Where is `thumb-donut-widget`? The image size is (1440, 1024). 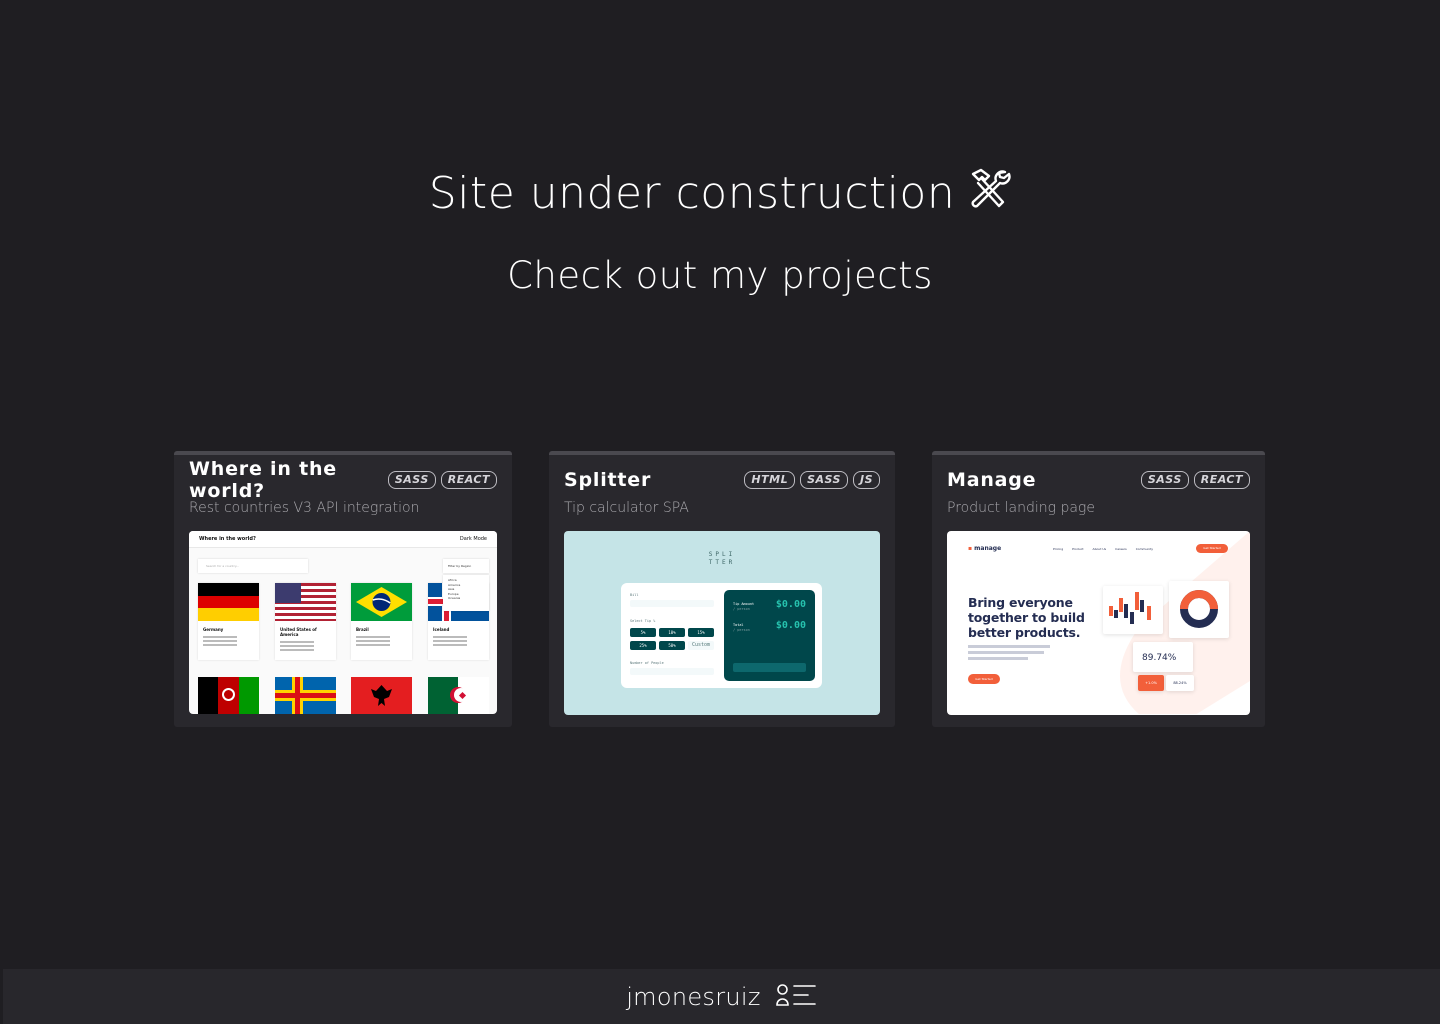
thumb-donut-widget is located at coordinates (1199, 609).